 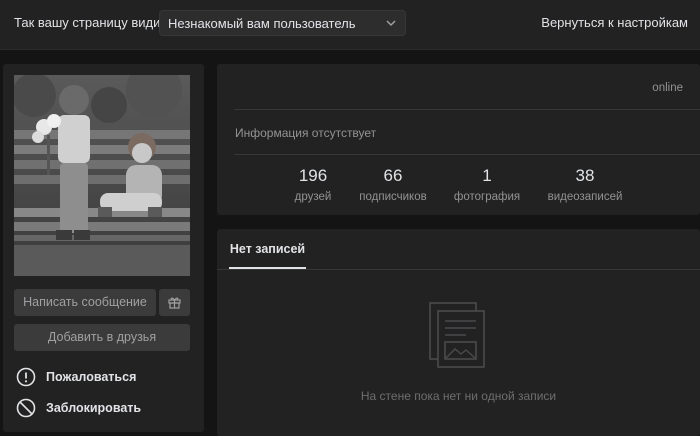 I want to click on back-to-settings-link: Вернуться к настройкам, so click(x=614, y=22).